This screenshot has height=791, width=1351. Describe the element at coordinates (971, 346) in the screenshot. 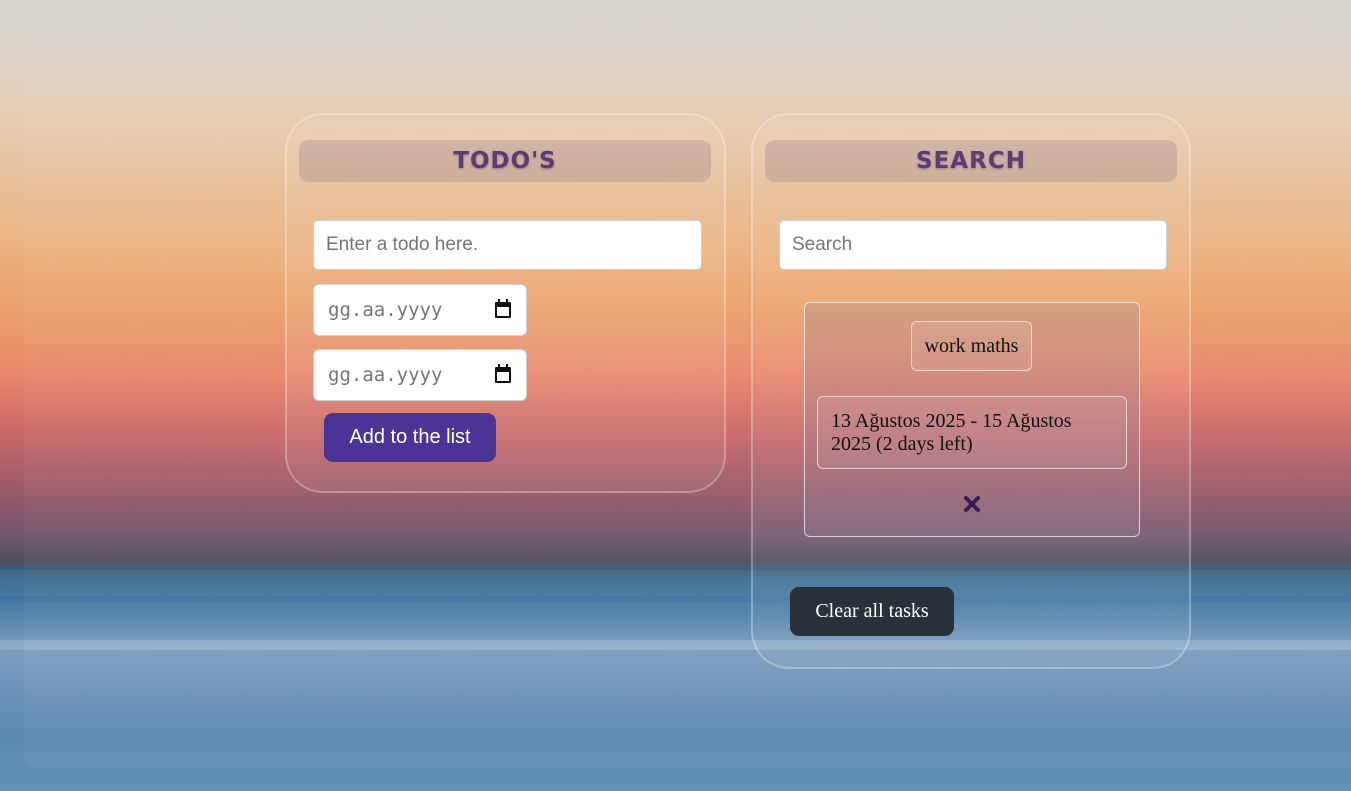

I see `task-title: work maths` at that location.